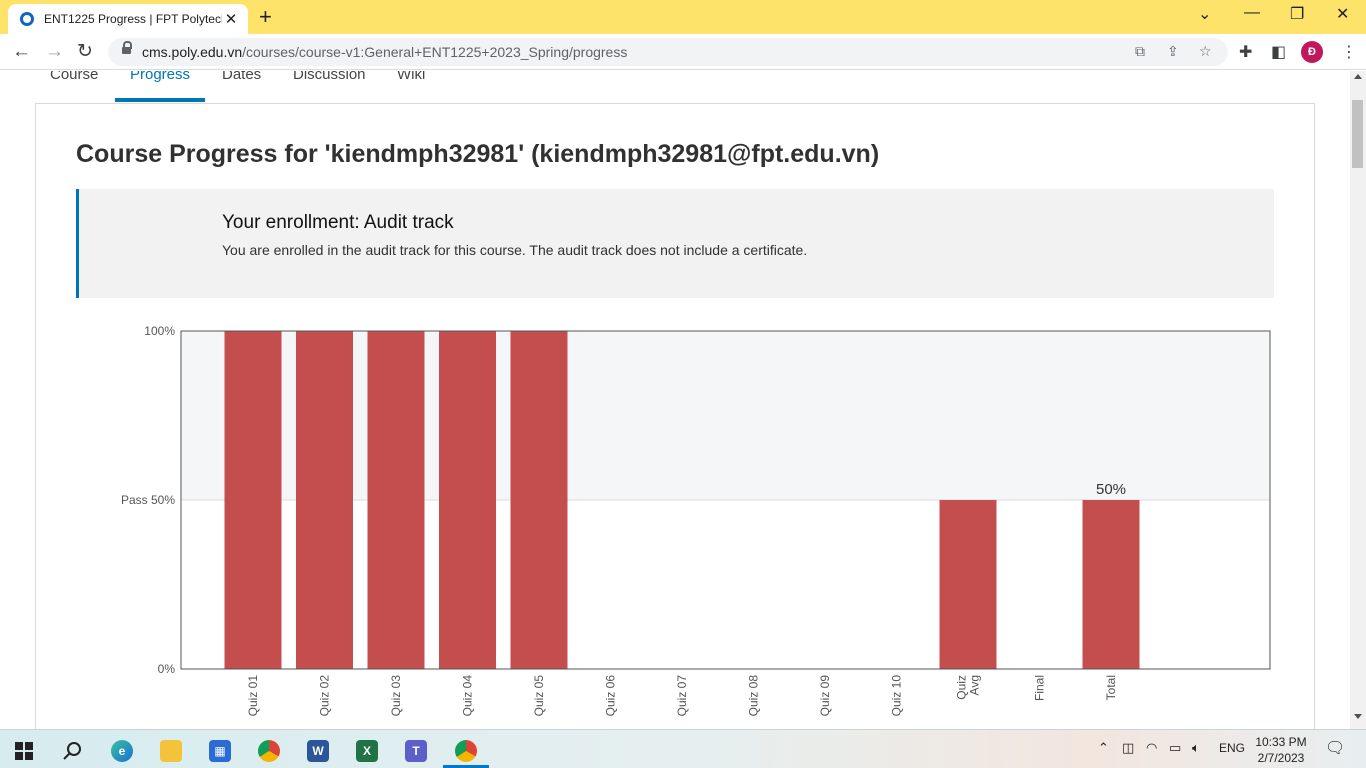  What do you see at coordinates (1205, 51) in the screenshot?
I see `bookmark-star-icon: ☆` at bounding box center [1205, 51].